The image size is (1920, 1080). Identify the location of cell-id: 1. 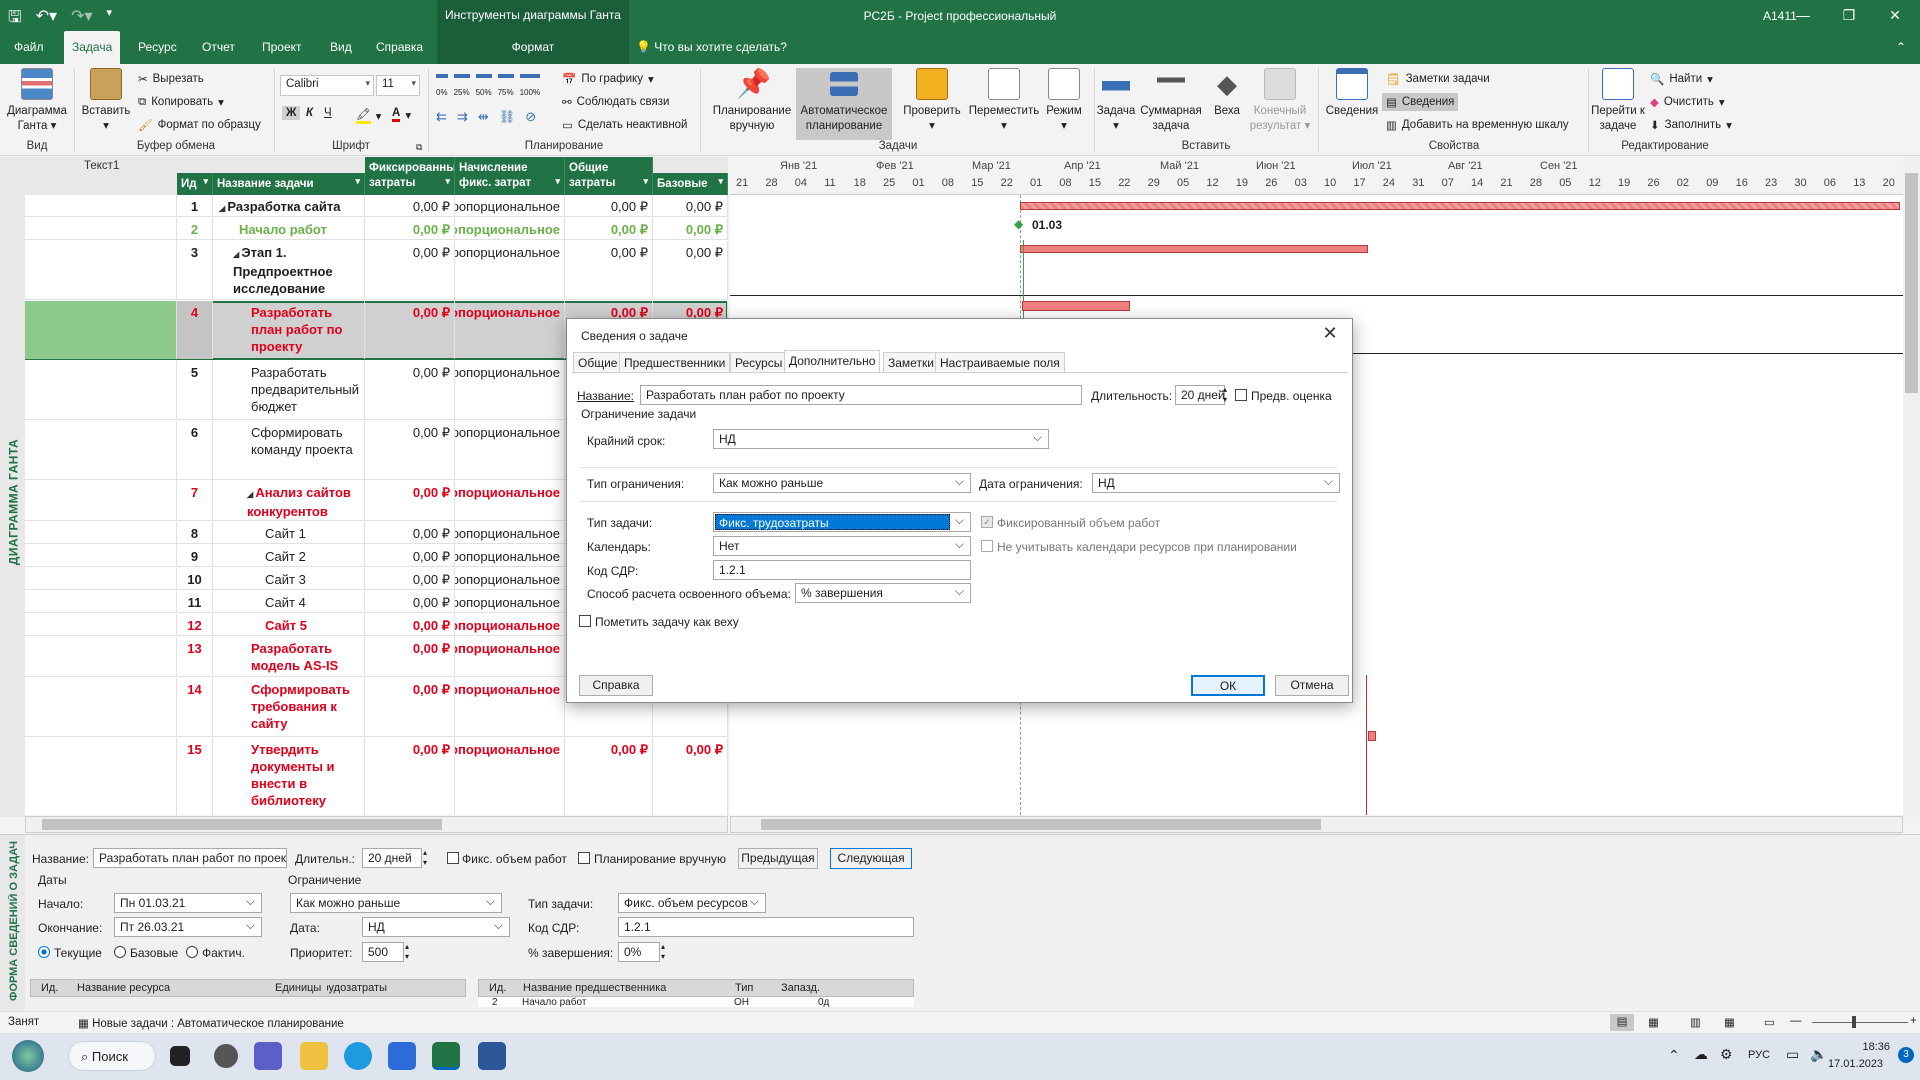
(195, 205).